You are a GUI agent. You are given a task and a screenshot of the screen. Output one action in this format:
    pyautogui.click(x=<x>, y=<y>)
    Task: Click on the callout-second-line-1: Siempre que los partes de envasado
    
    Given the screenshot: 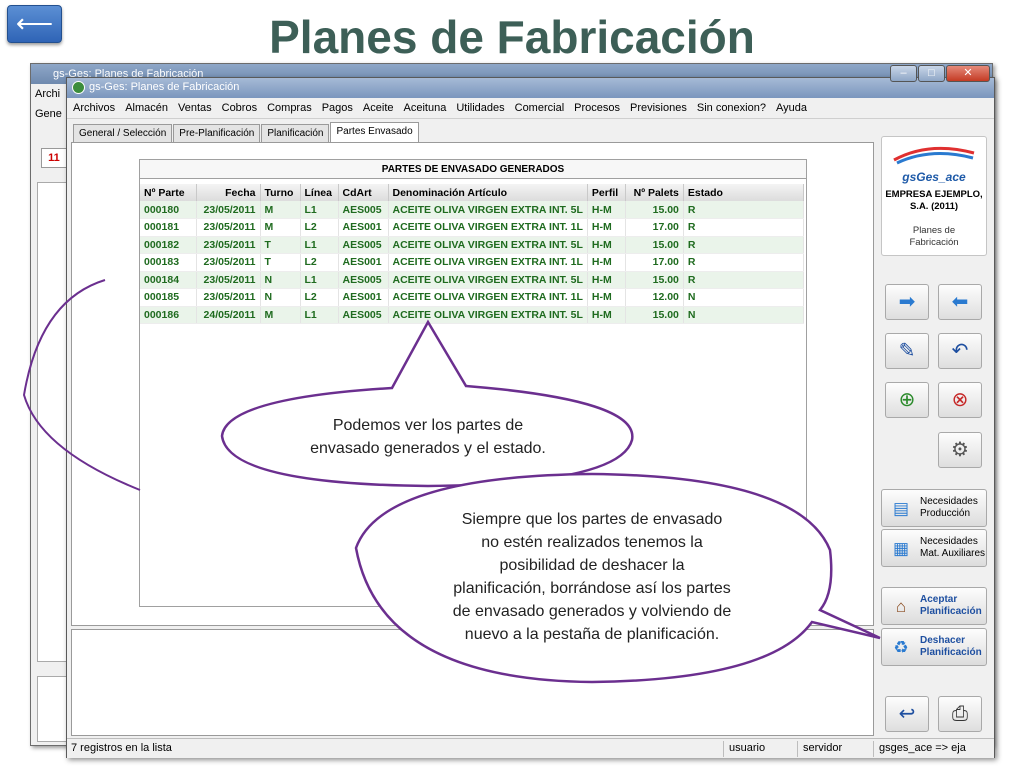 What is the action you would take?
    pyautogui.click(x=592, y=519)
    